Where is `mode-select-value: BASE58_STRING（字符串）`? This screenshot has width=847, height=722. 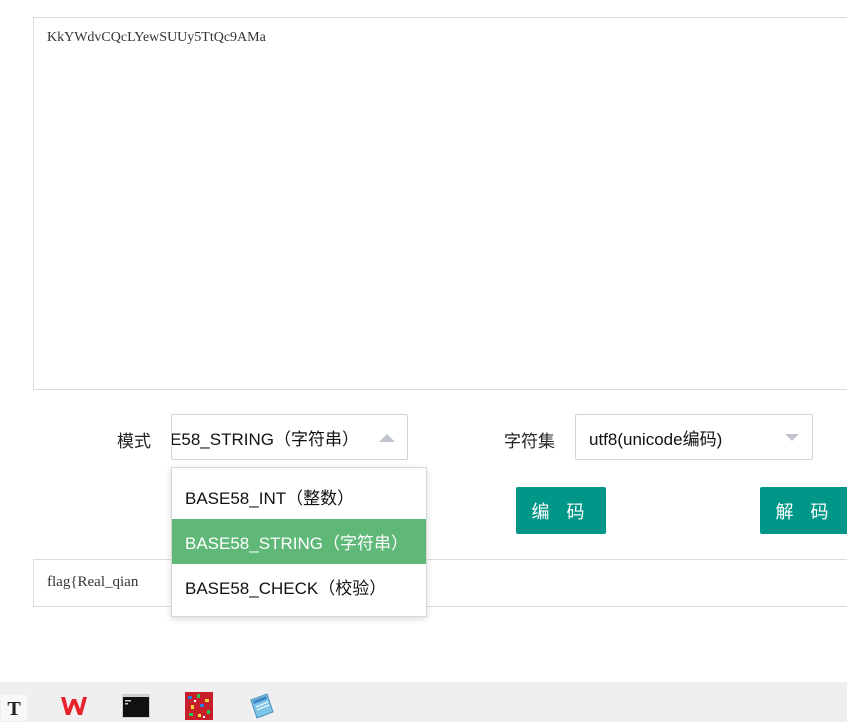
mode-select-value: BASE58_STRING（字符串） is located at coordinates (265, 439).